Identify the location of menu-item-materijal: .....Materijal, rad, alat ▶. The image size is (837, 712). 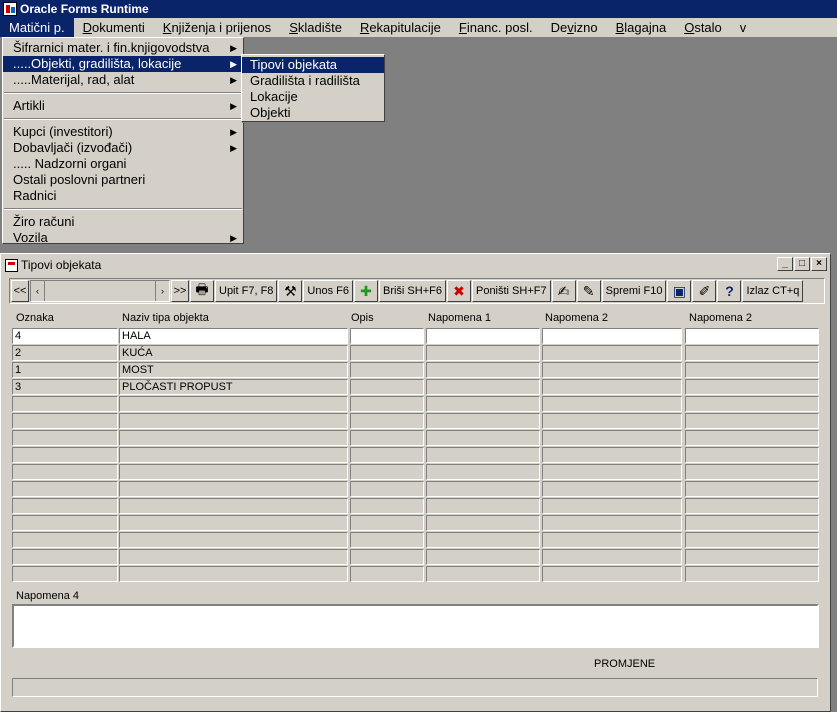
(123, 80).